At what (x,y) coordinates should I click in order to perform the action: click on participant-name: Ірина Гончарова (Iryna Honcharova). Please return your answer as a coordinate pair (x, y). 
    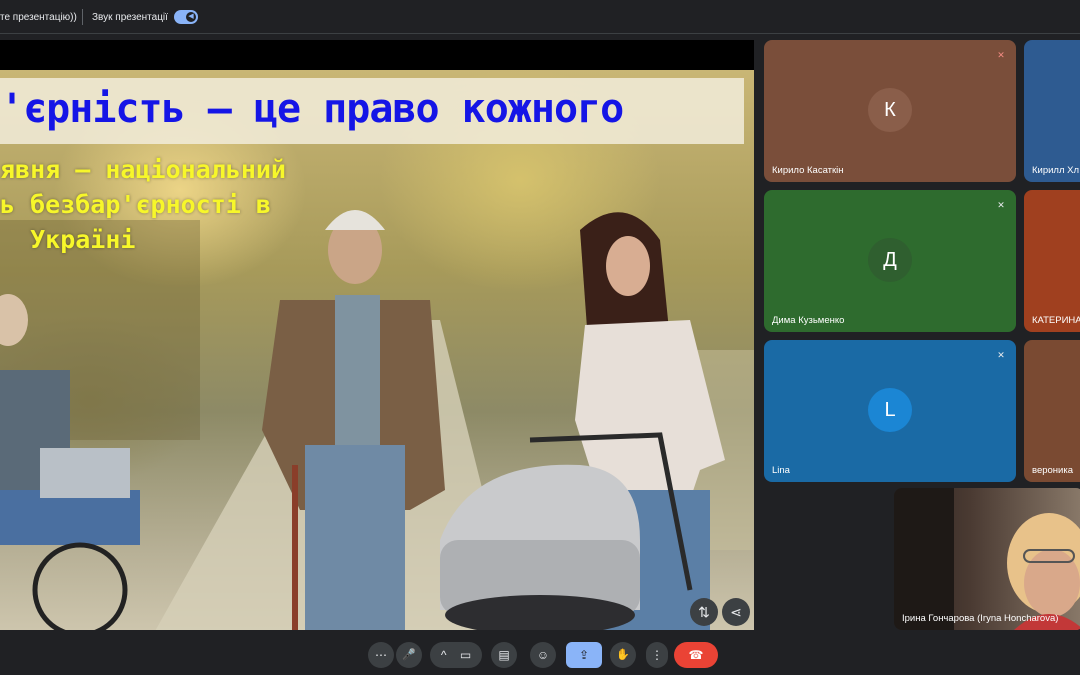
    Looking at the image, I should click on (980, 618).